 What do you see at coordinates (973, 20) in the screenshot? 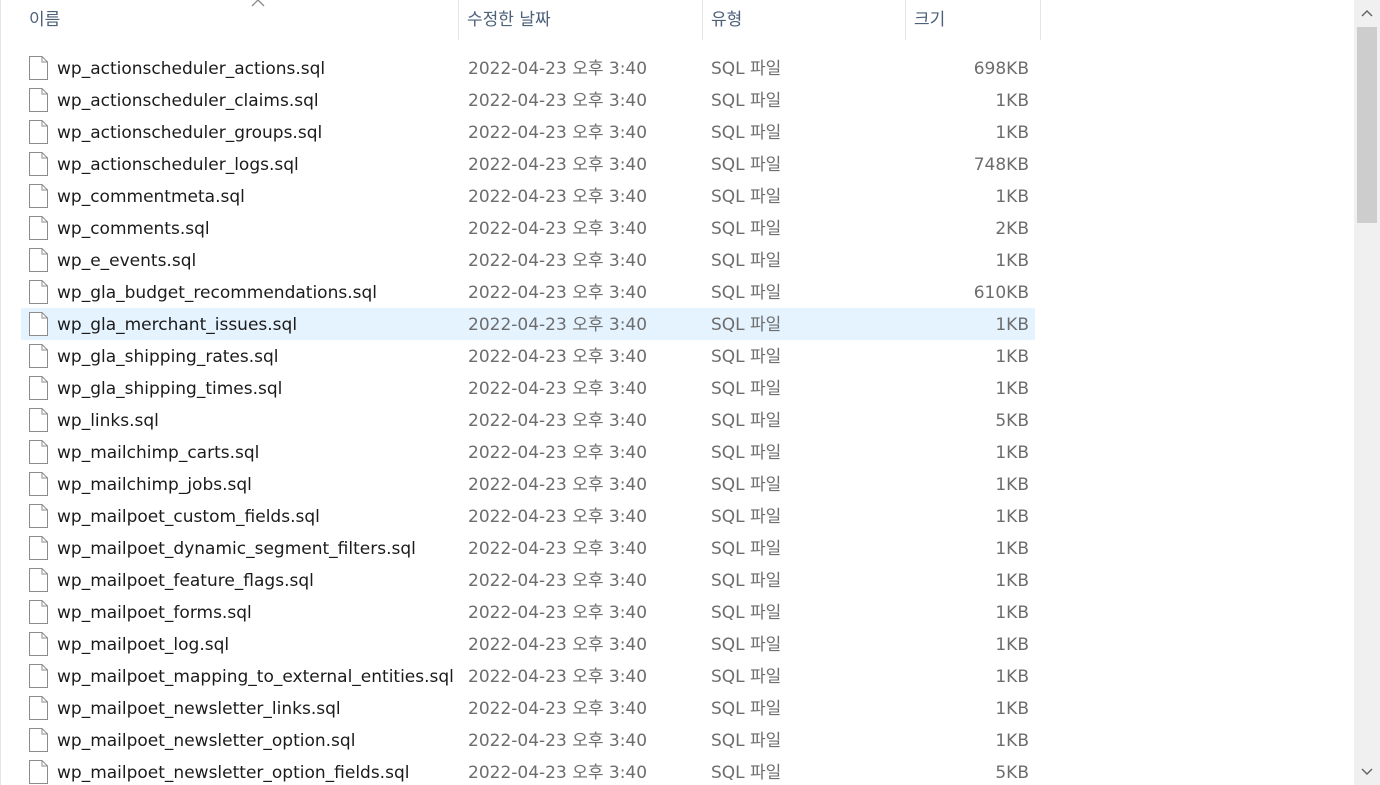
I see `column-header-size: 크기` at bounding box center [973, 20].